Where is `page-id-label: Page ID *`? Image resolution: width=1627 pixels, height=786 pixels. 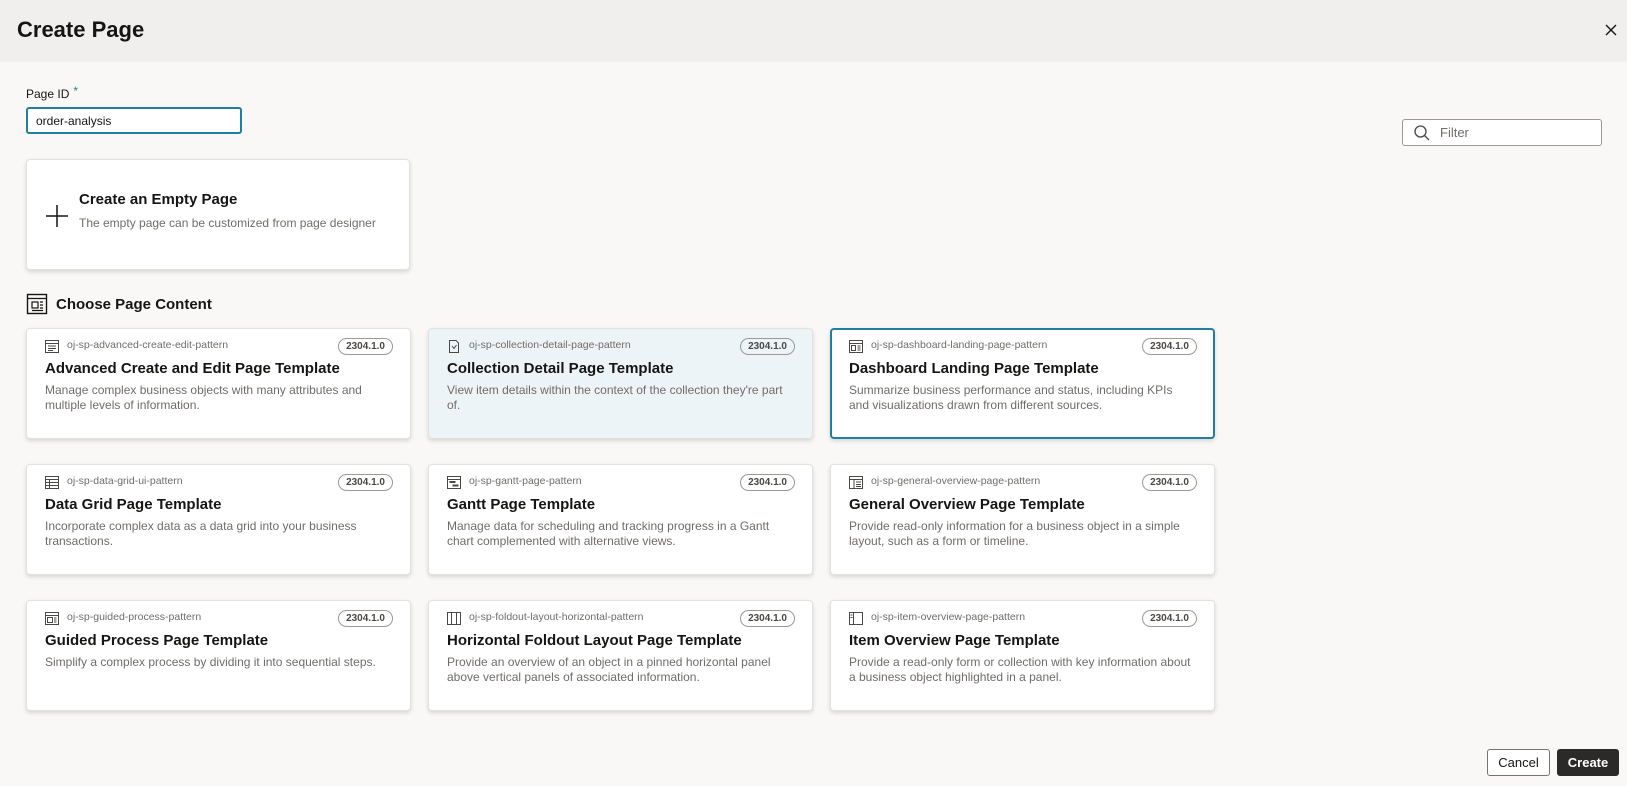 page-id-label: Page ID * is located at coordinates (52, 92).